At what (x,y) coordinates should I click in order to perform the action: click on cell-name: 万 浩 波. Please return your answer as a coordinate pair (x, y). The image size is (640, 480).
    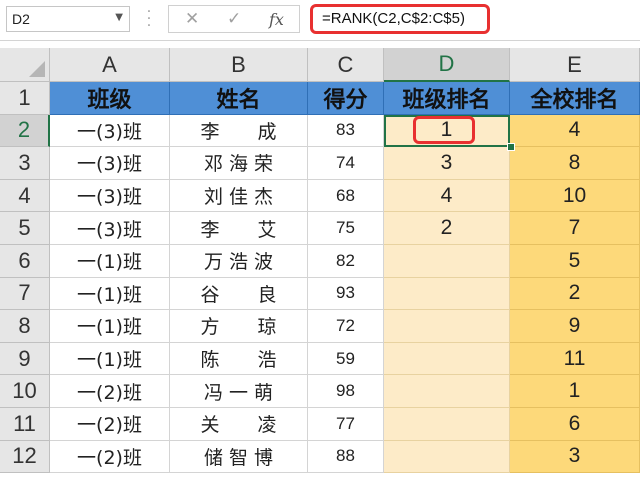
    Looking at the image, I should click on (239, 261).